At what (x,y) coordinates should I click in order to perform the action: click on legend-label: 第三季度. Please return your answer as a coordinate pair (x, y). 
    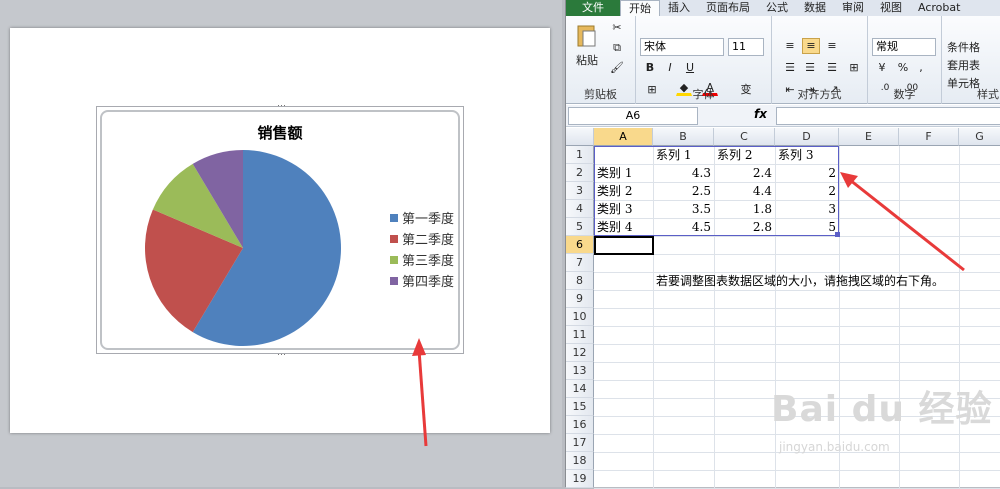
    Looking at the image, I should click on (428, 261).